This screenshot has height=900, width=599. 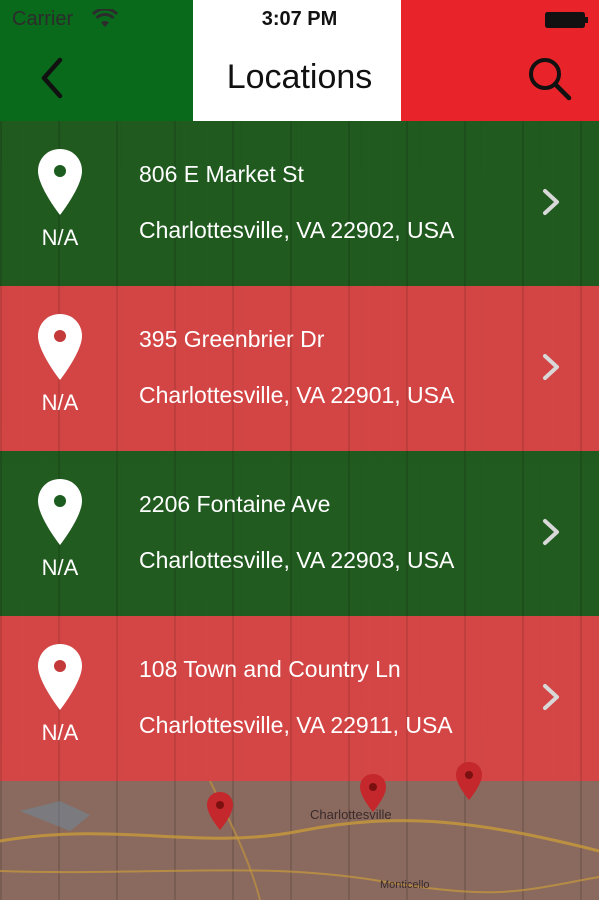 What do you see at coordinates (235, 504) in the screenshot?
I see `street-address: 2206 Fontaine Ave` at bounding box center [235, 504].